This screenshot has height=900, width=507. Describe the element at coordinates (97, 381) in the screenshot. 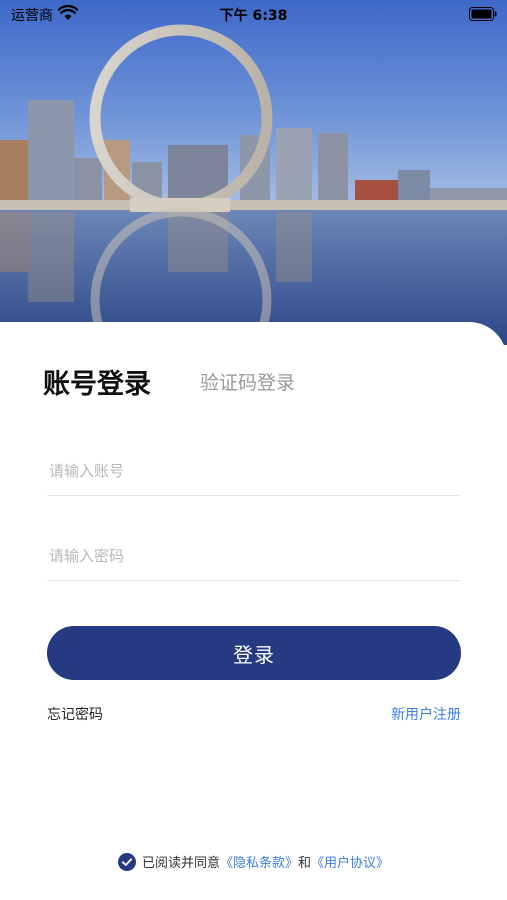

I see `tab-account-login: 账号登录` at that location.